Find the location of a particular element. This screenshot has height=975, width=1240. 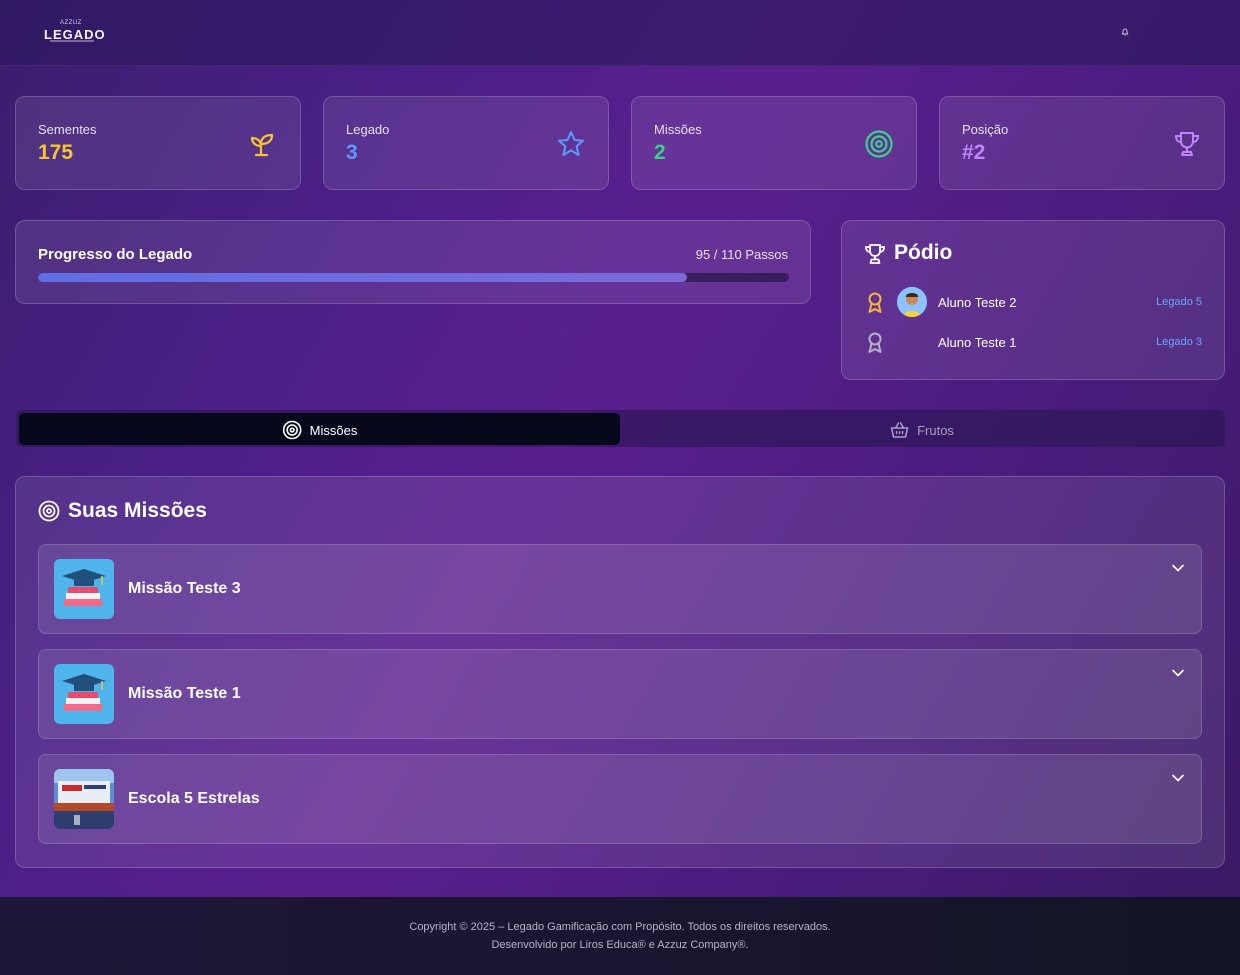

stat-label: Legado is located at coordinates (368, 129).